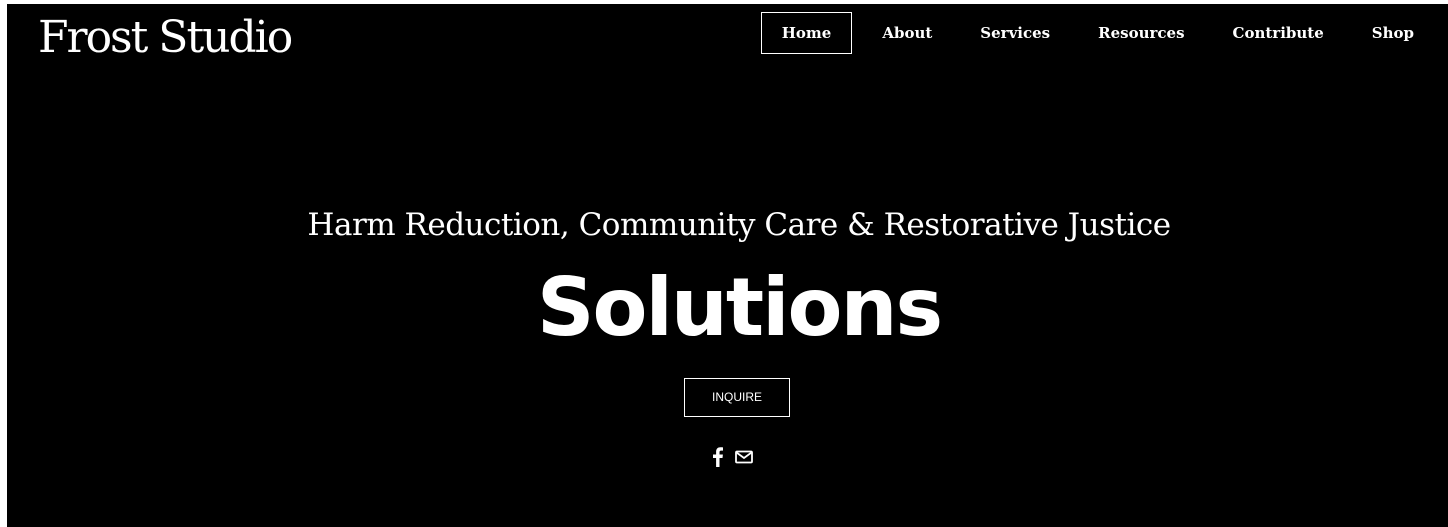  What do you see at coordinates (1393, 33) in the screenshot?
I see `nav-item-shop: Shop` at bounding box center [1393, 33].